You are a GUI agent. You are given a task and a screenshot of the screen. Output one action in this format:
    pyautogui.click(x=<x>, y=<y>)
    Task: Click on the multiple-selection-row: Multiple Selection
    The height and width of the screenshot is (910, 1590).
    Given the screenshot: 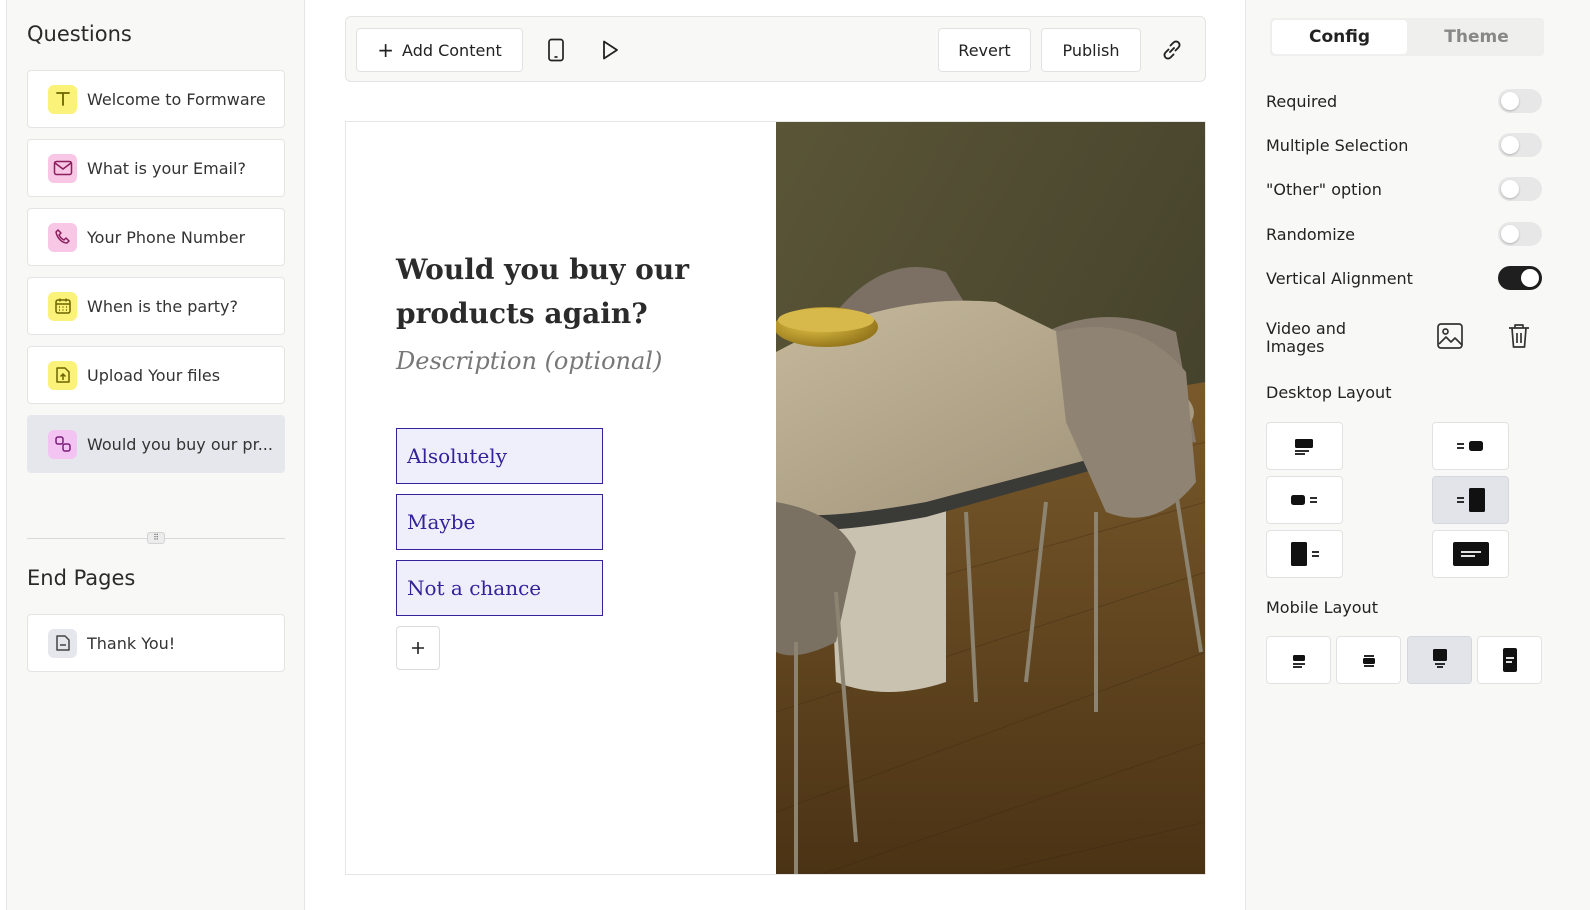 What is the action you would take?
    pyautogui.click(x=1404, y=145)
    